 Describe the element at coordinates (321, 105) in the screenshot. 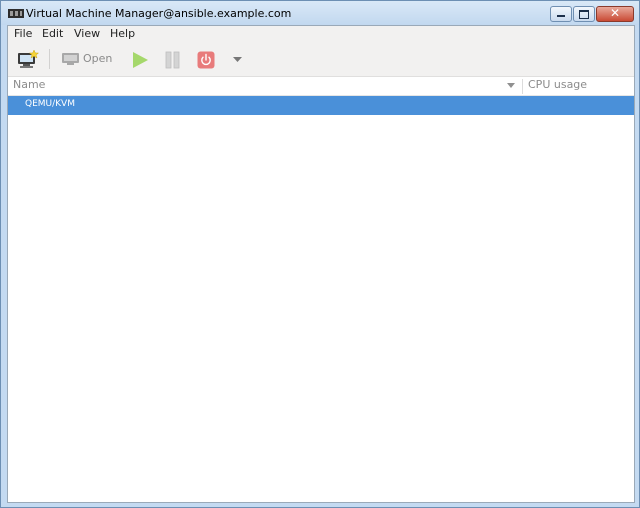

I see `connection-row: QEMU/KVM` at that location.